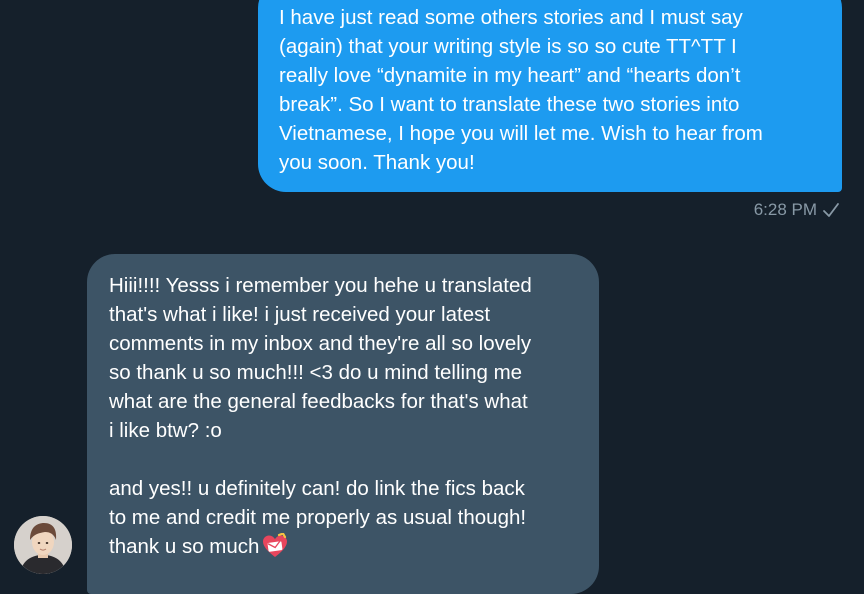  What do you see at coordinates (43, 545) in the screenshot?
I see `sender-avatar` at bounding box center [43, 545].